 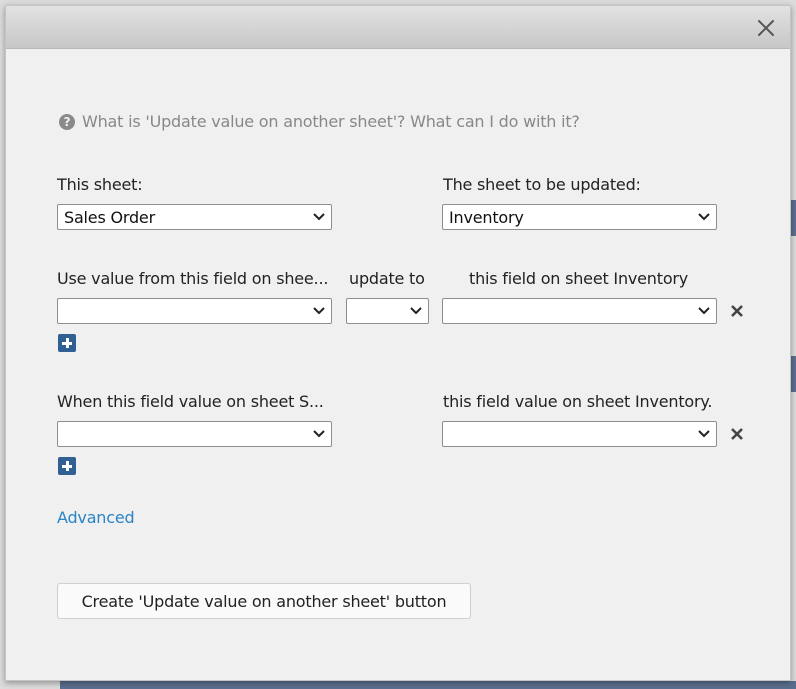 What do you see at coordinates (67, 121) in the screenshot?
I see `question-circle-icon: ?` at bounding box center [67, 121].